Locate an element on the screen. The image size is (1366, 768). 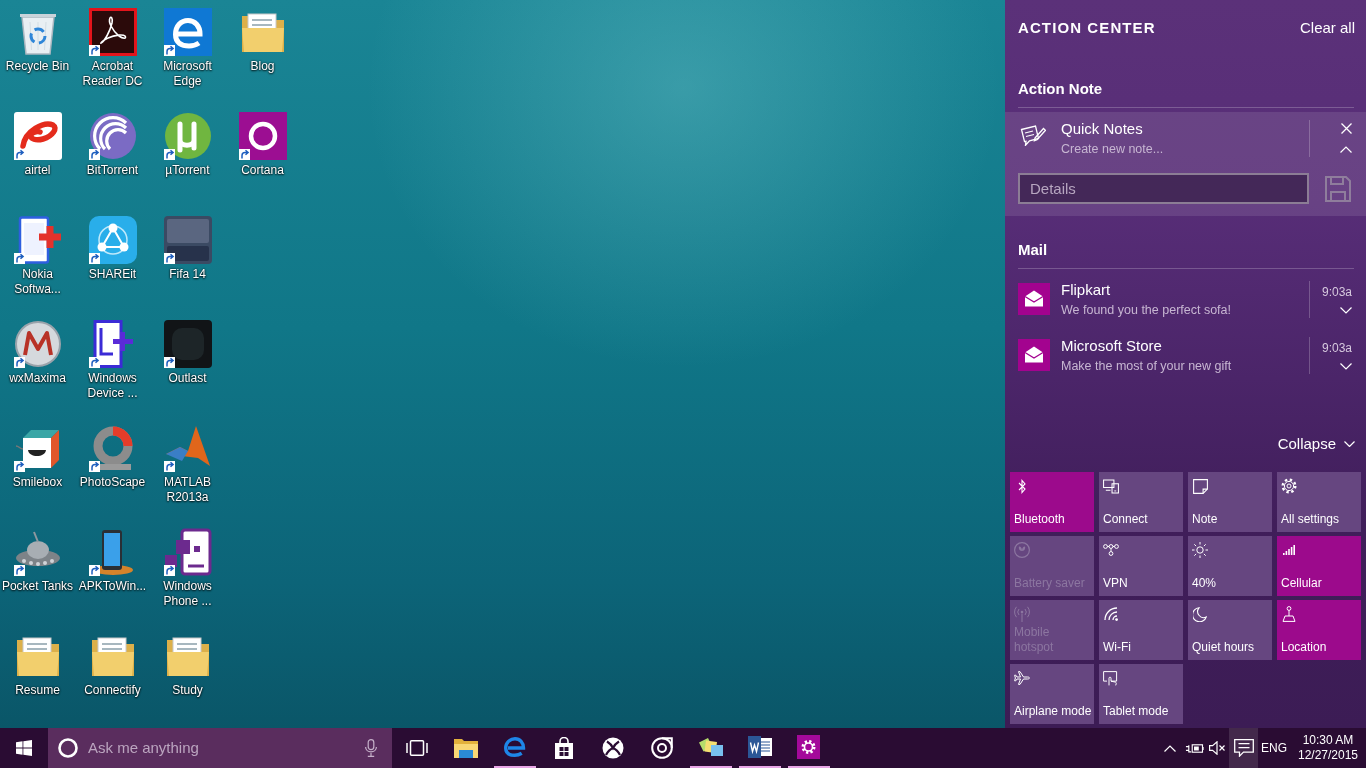
icon-label: PhotoScape is located at coordinates (112, 482).